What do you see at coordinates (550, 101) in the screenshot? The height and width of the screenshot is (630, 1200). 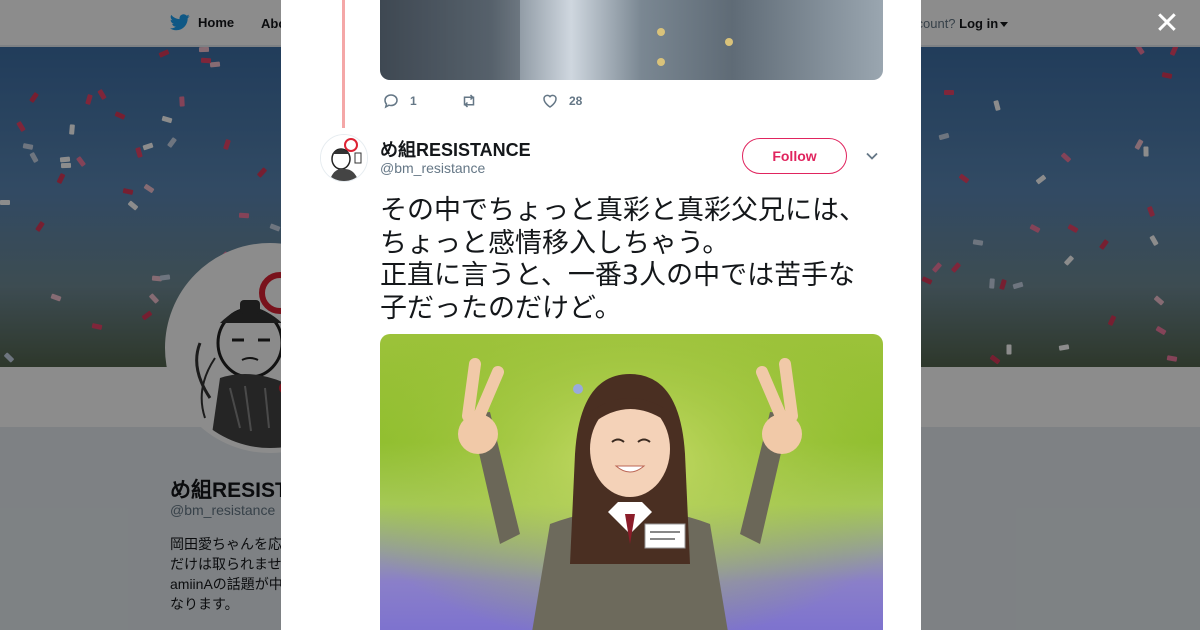 I see `like-icon` at bounding box center [550, 101].